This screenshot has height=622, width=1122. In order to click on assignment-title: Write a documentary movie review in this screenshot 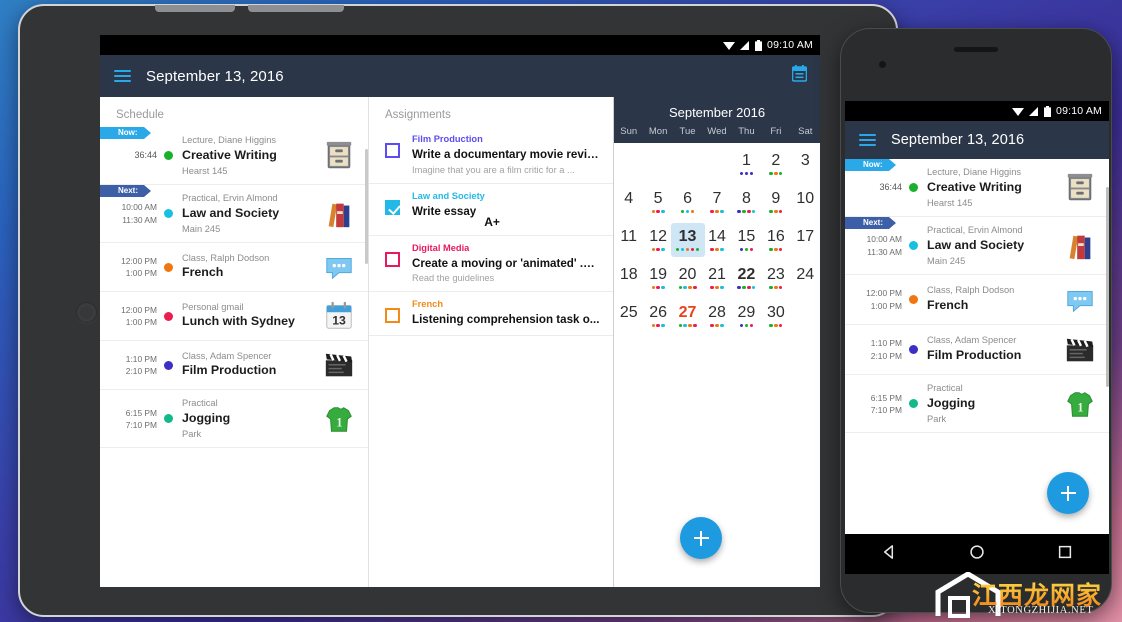, I will do `click(506, 154)`.